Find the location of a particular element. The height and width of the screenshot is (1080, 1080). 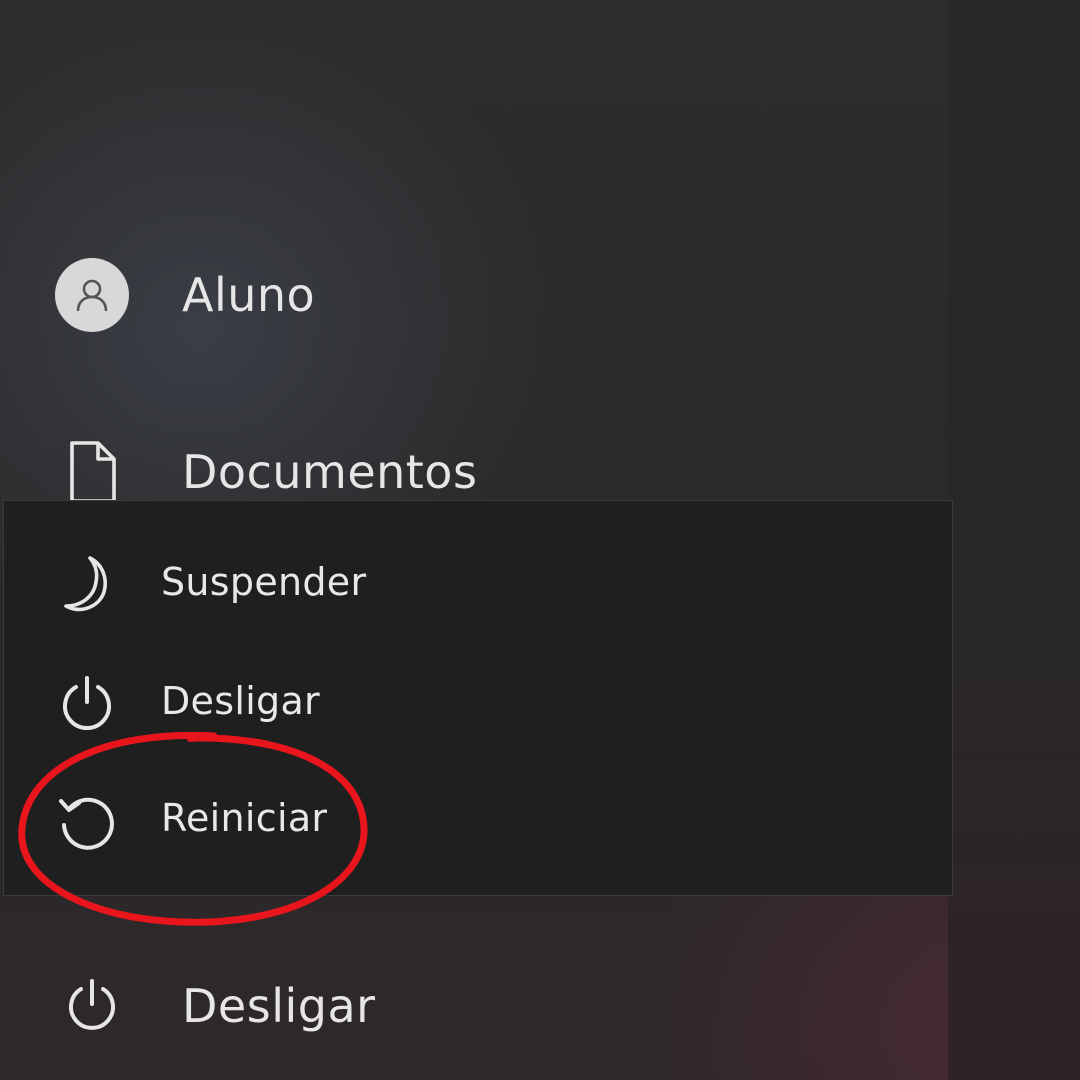

restart-icon is located at coordinates (86, 823).